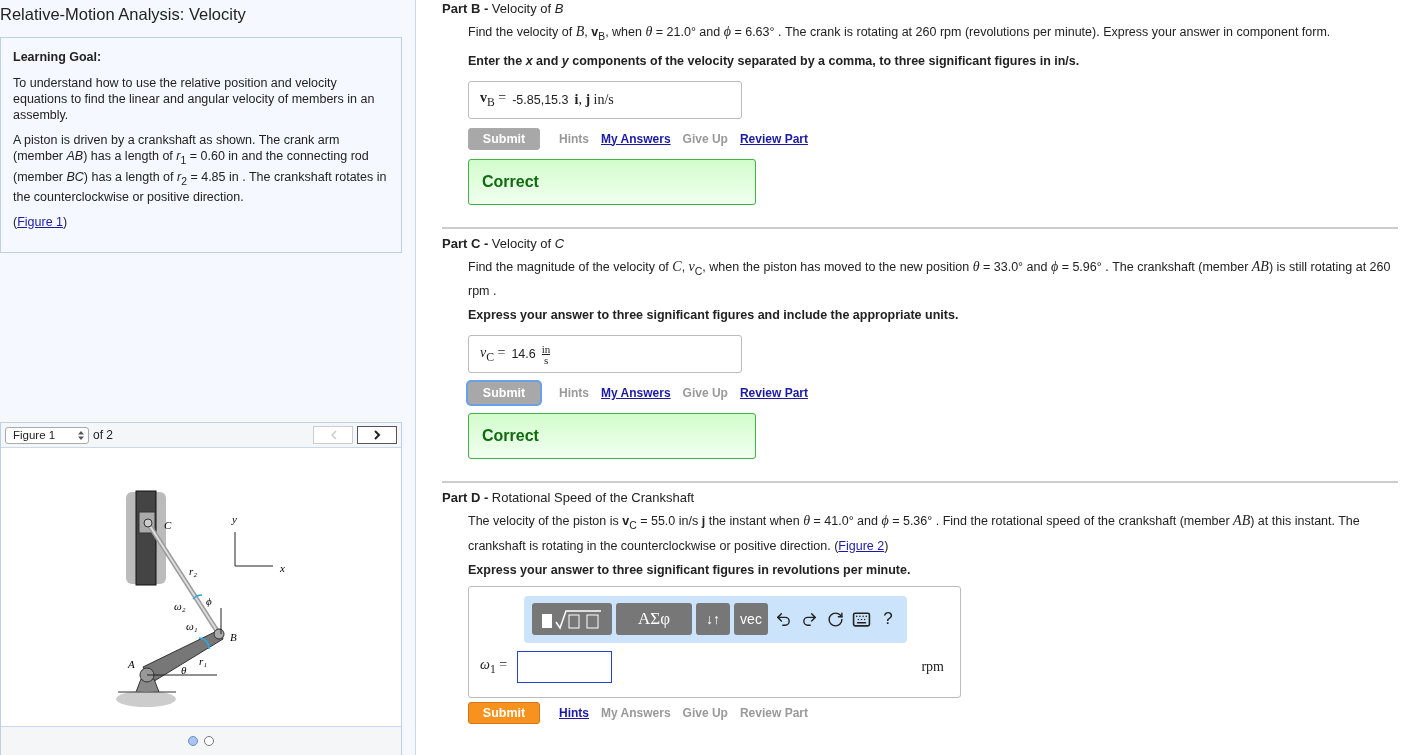  What do you see at coordinates (654, 619) in the screenshot?
I see `toolbar-button: ΑΣφ` at bounding box center [654, 619].